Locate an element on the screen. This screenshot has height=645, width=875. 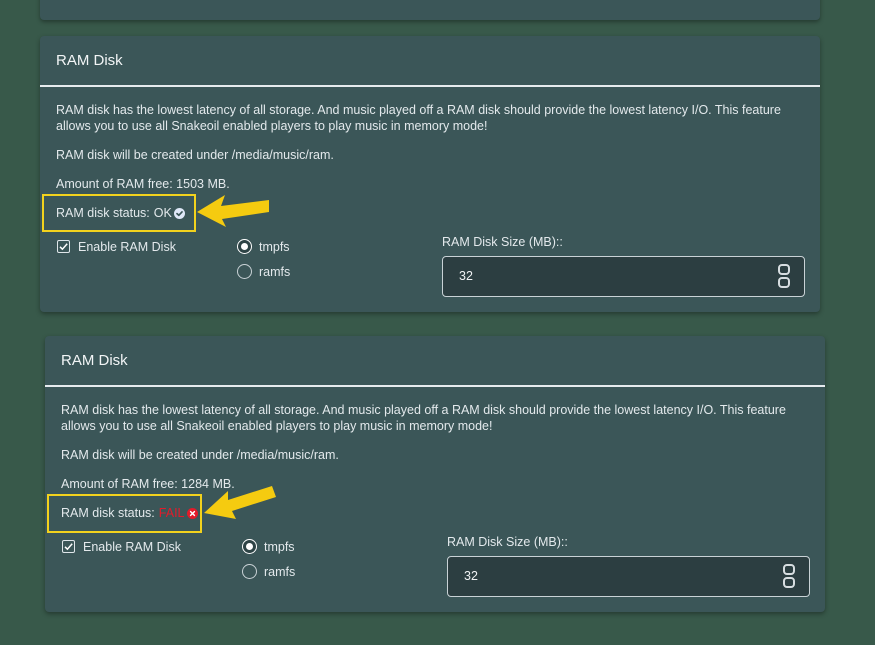
status-value-ok: OK is located at coordinates (162, 213).